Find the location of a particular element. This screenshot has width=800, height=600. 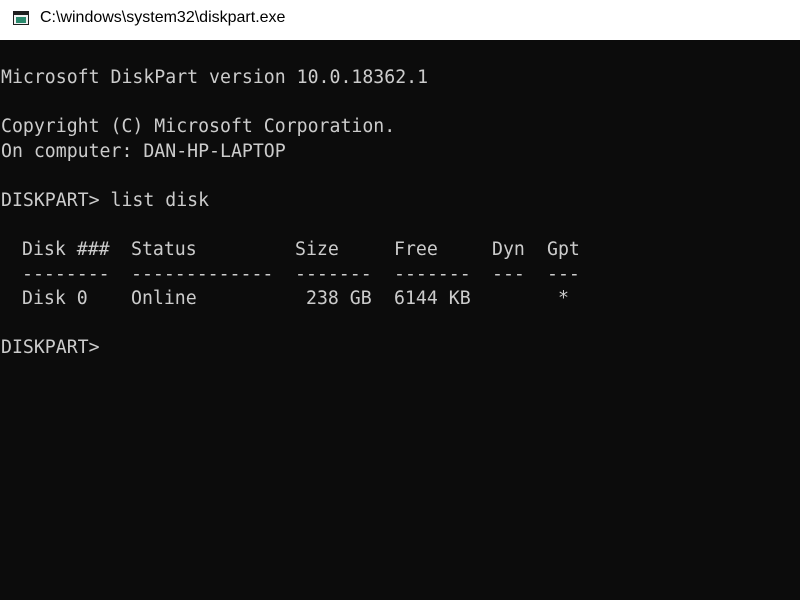

header-free: Free is located at coordinates (416, 249).